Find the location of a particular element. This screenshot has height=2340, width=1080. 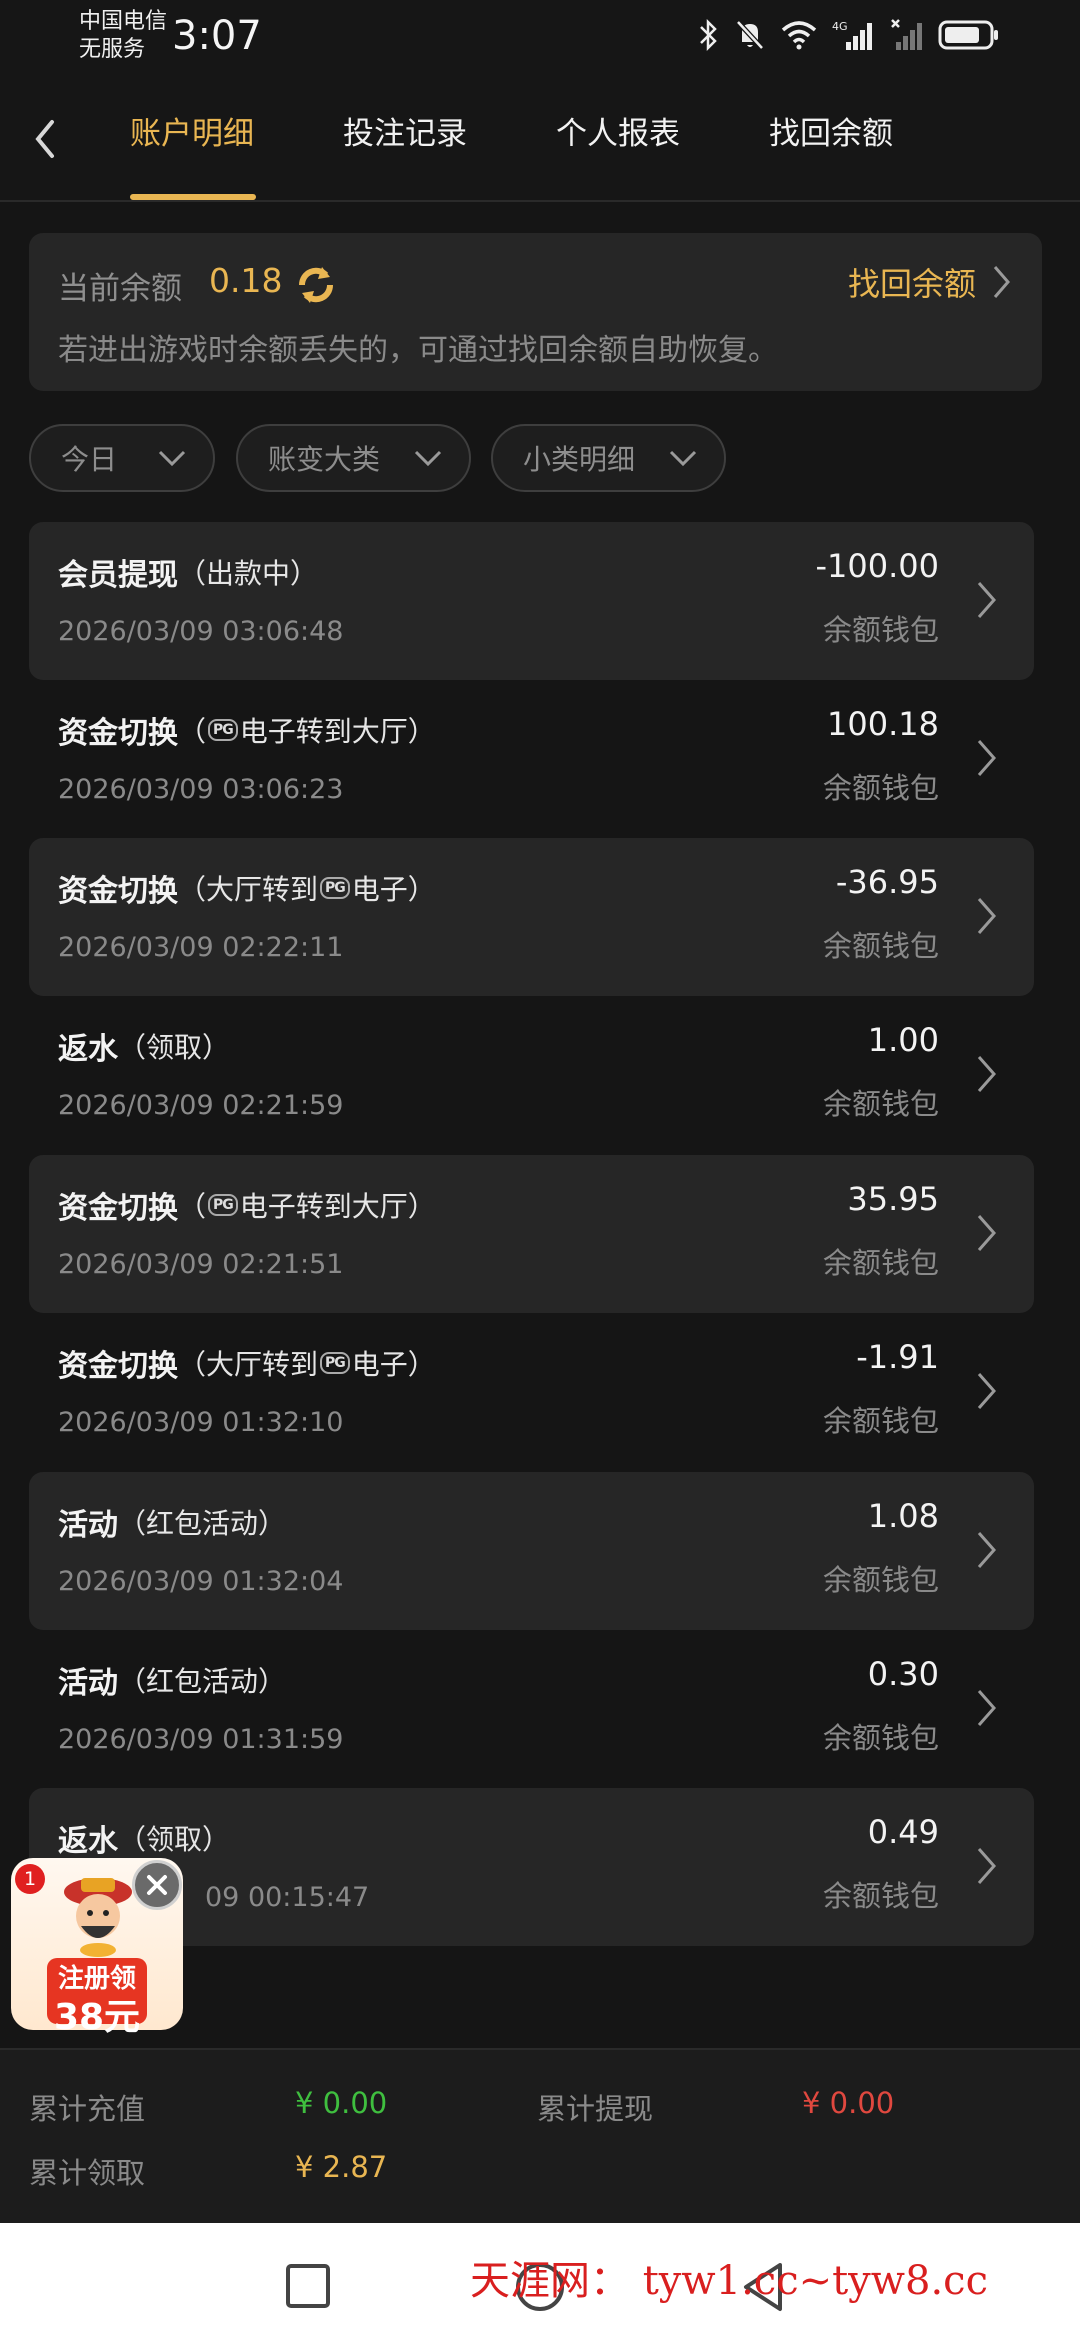

transaction-subtype: （领取） is located at coordinates (174, 1839).